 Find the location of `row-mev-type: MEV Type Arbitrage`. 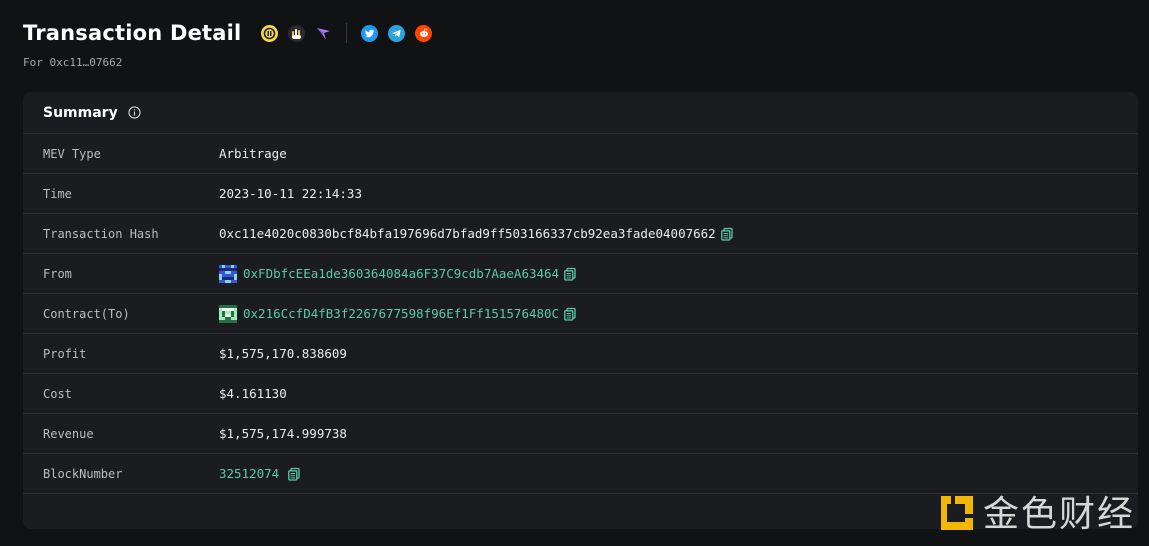

row-mev-type: MEV Type Arbitrage is located at coordinates (580, 154).